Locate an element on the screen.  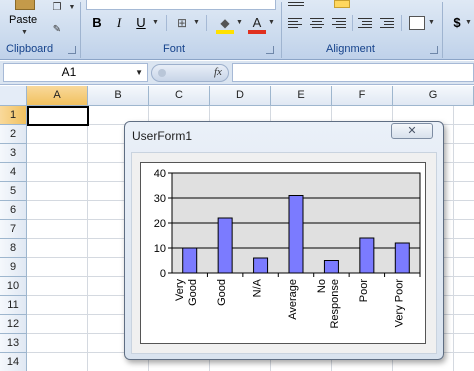
formula-bar: A1 ▼ fx is located at coordinates (237, 73).